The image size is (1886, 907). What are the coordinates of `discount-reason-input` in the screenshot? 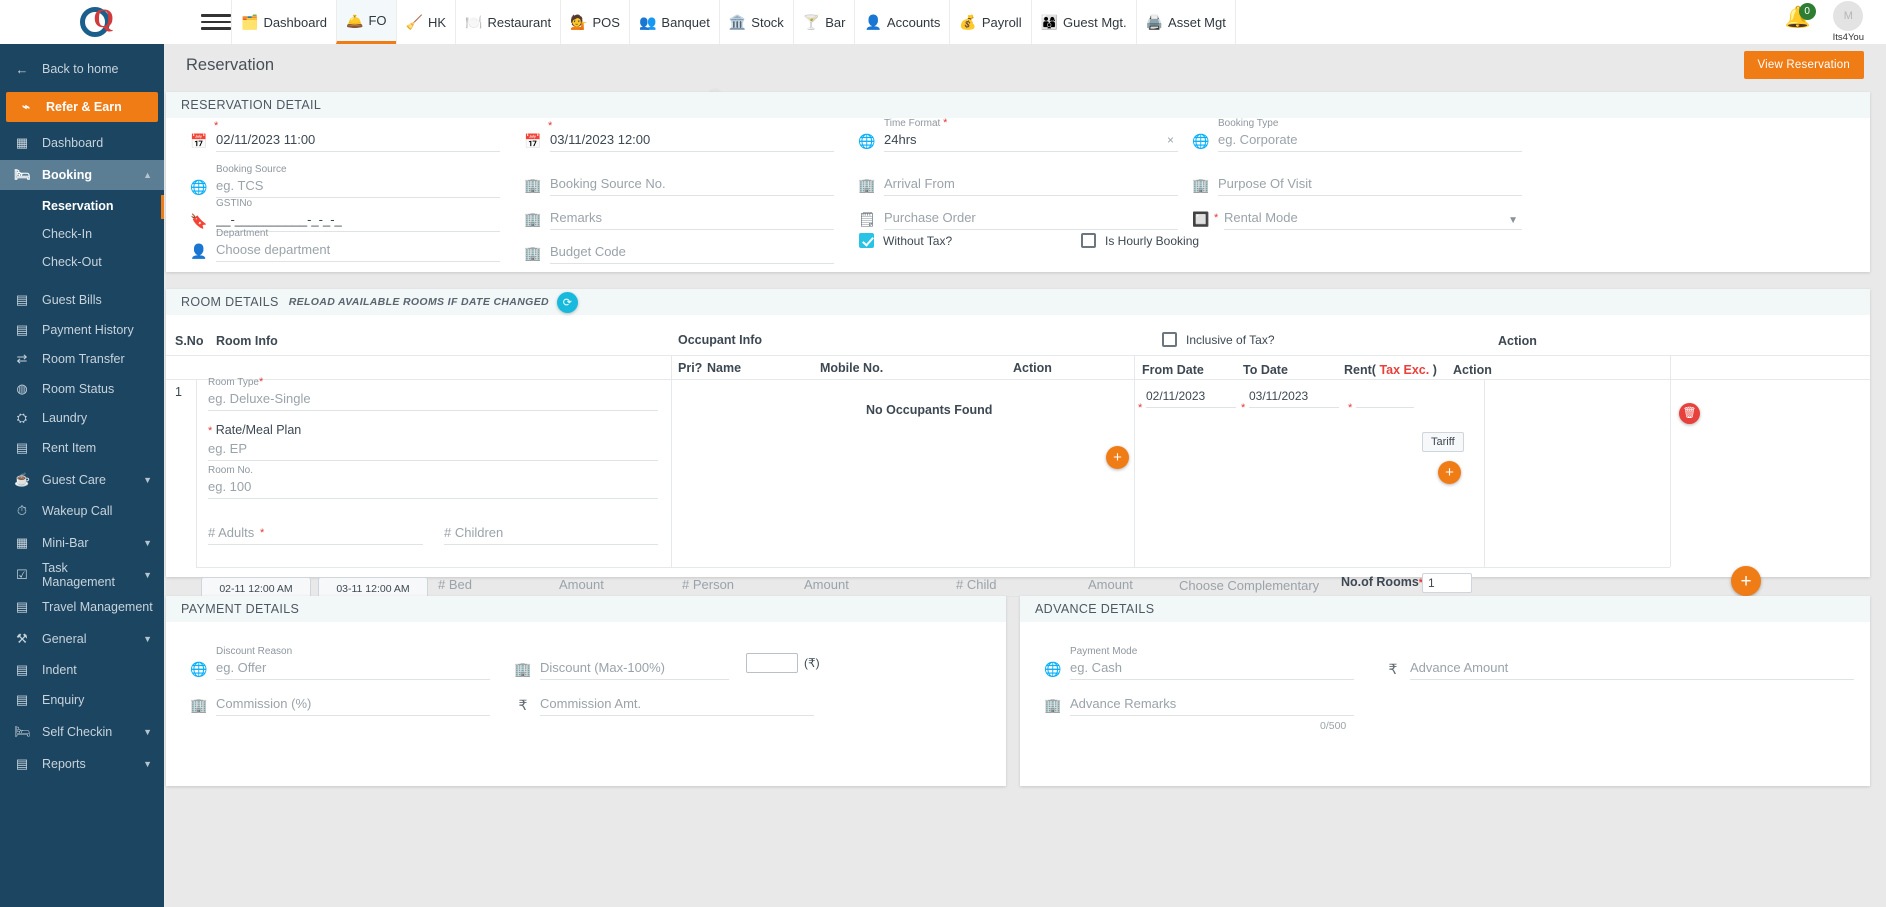 It's located at (353, 669).